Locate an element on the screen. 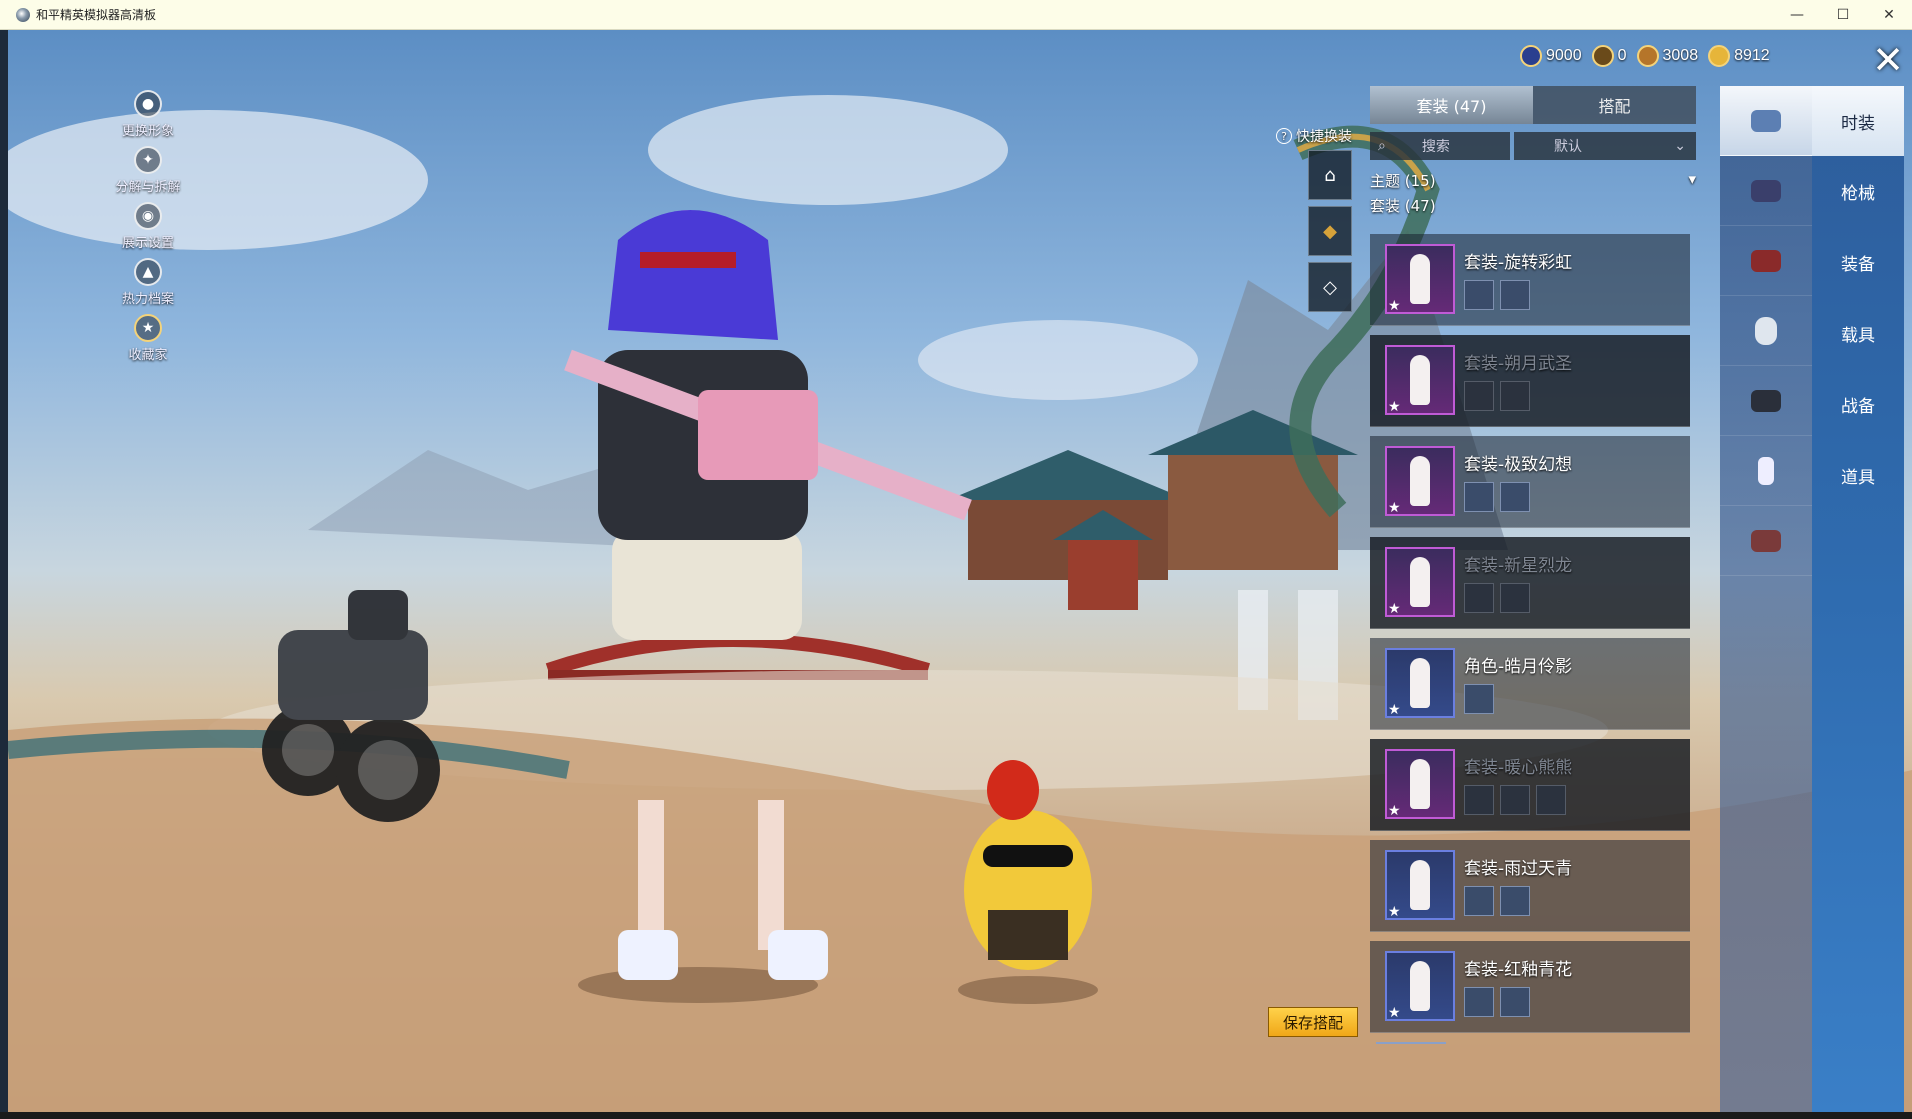  outfit-name: 套装-暖心熊熊 is located at coordinates (1518, 768).